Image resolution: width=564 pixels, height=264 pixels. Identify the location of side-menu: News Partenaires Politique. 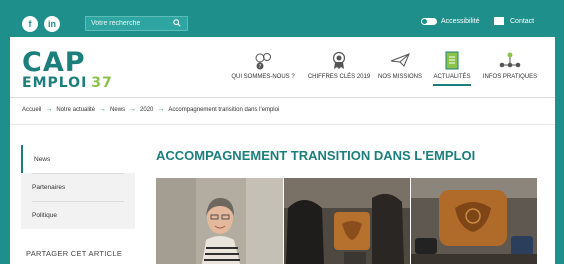
(78, 187).